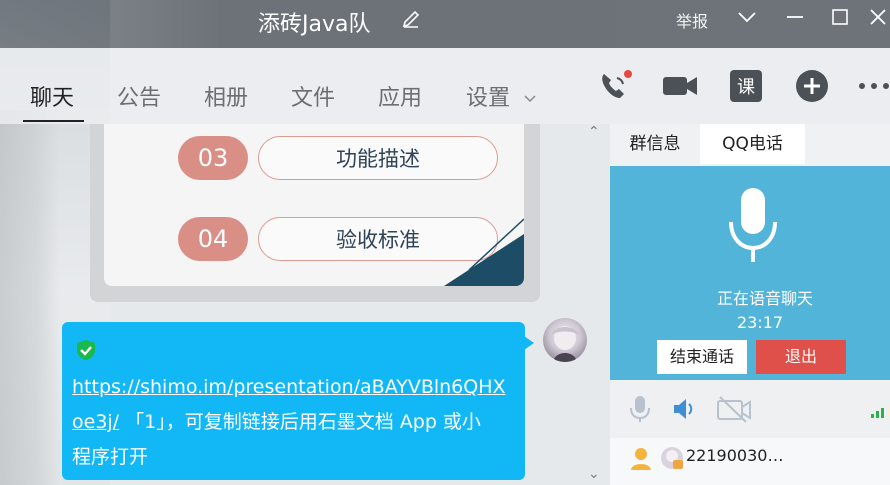  I want to click on avatar, so click(565, 340).